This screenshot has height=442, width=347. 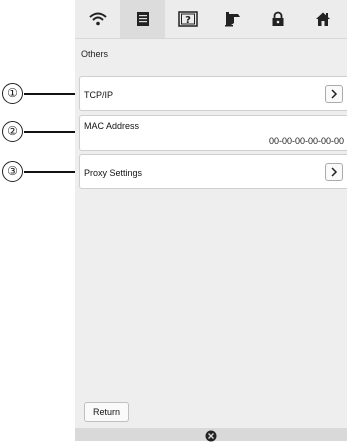 I want to click on mac-address-row: MAC Address 00-00-00-00-00-00, so click(x=213, y=133).